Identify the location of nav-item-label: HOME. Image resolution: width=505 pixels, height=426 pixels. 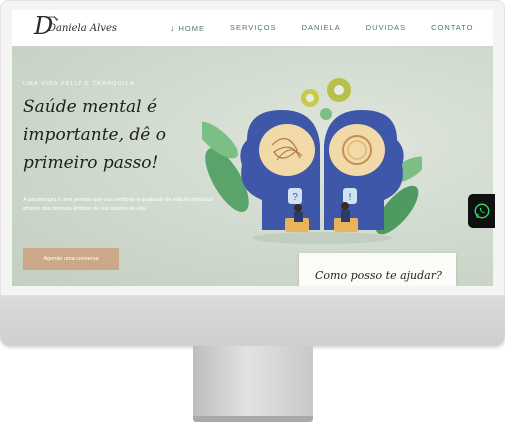
(191, 28).